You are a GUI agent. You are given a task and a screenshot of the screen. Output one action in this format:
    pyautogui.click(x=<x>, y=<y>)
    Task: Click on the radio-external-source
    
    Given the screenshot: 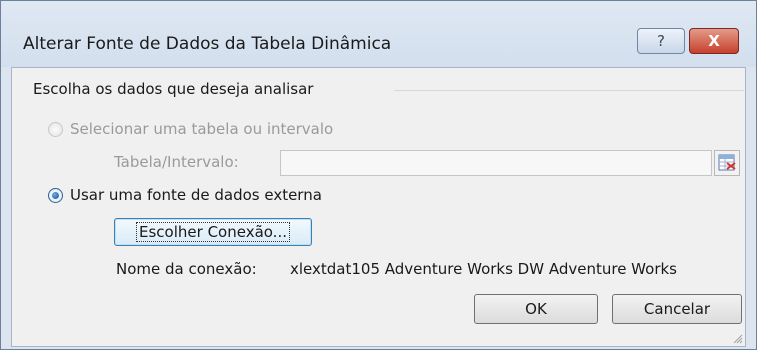 What is the action you would take?
    pyautogui.click(x=55, y=195)
    